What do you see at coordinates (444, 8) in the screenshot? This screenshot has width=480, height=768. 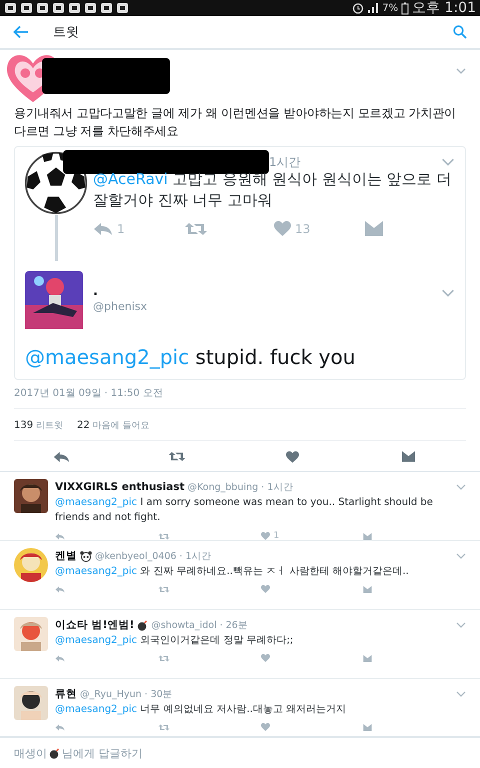 I see `clock: 오후 1:01` at bounding box center [444, 8].